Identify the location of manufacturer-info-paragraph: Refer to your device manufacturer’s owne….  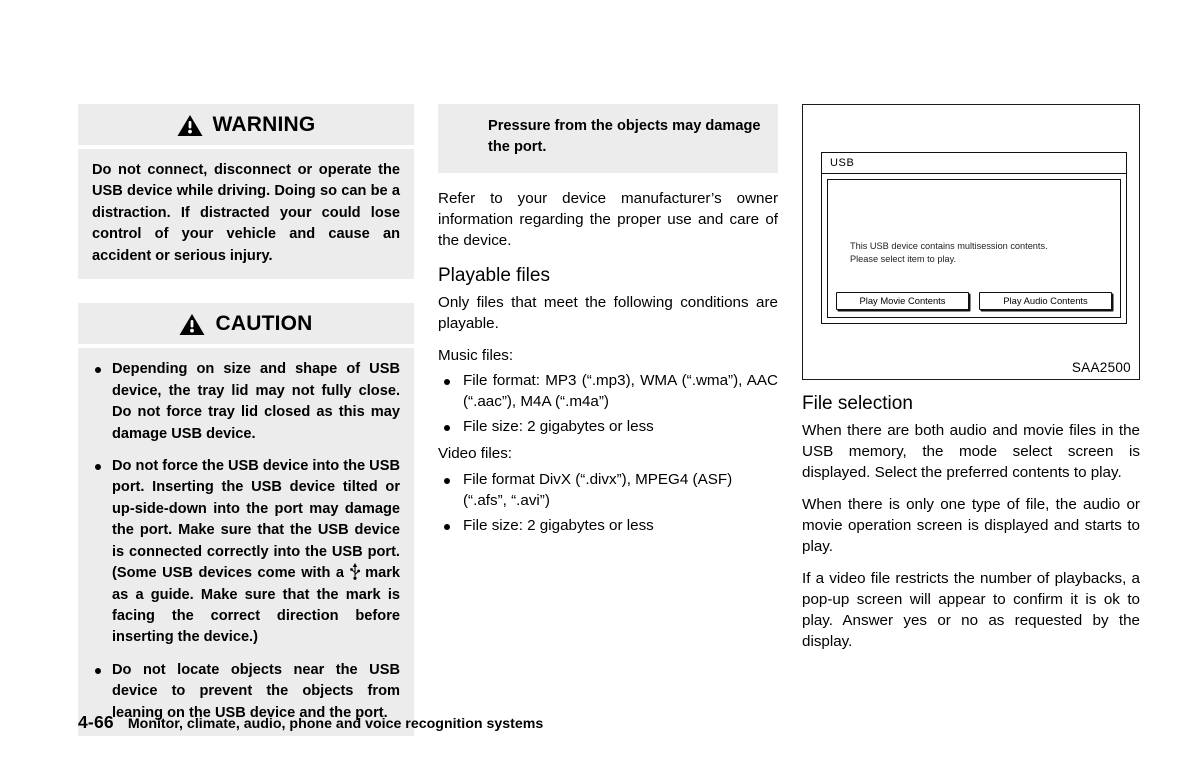
(608, 219).